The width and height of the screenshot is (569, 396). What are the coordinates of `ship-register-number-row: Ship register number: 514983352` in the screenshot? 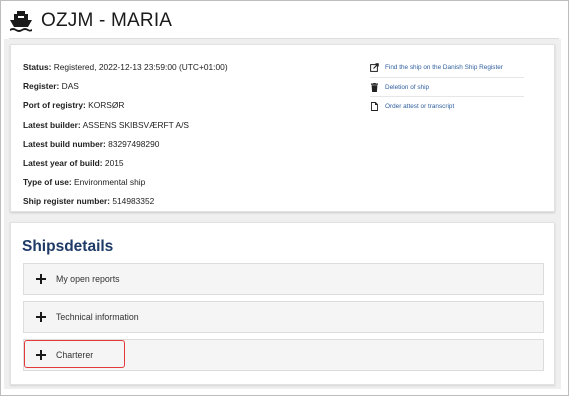 It's located at (125, 201).